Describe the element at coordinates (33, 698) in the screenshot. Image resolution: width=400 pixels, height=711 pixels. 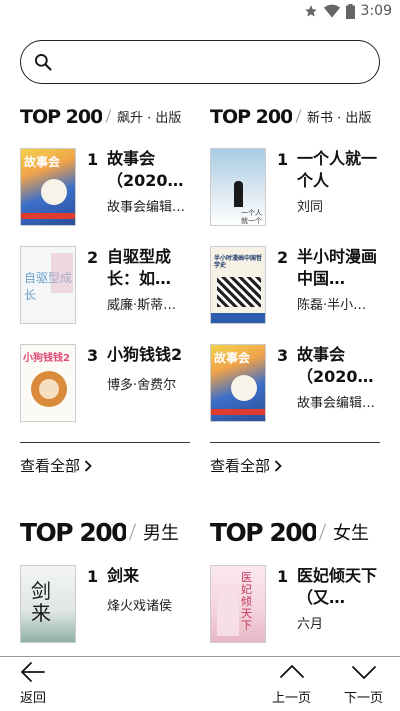
I see `back-label: 返回` at that location.